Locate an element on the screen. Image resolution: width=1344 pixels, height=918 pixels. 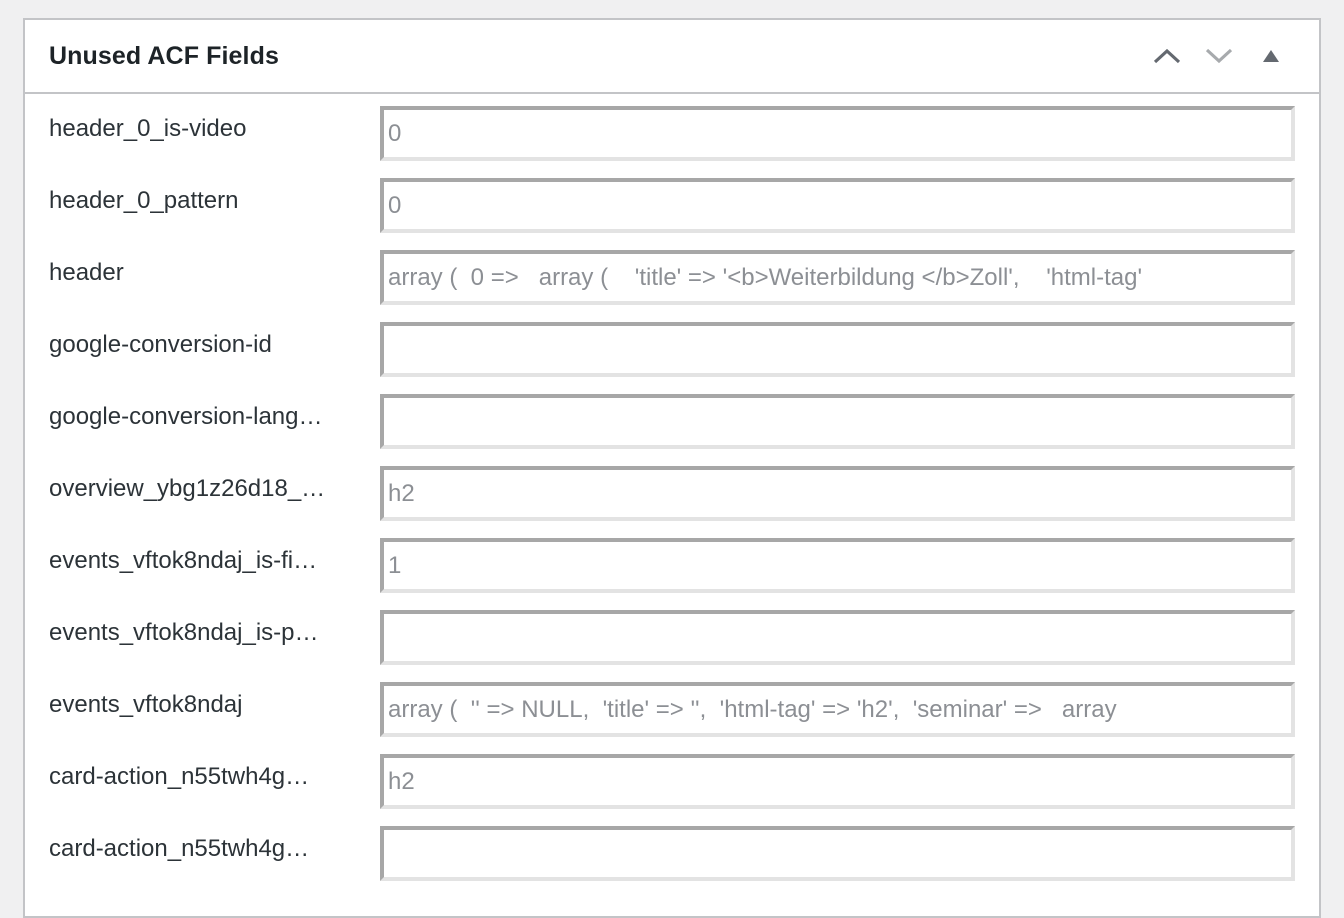
field-row: google-conversion-id is located at coordinates (672, 358).